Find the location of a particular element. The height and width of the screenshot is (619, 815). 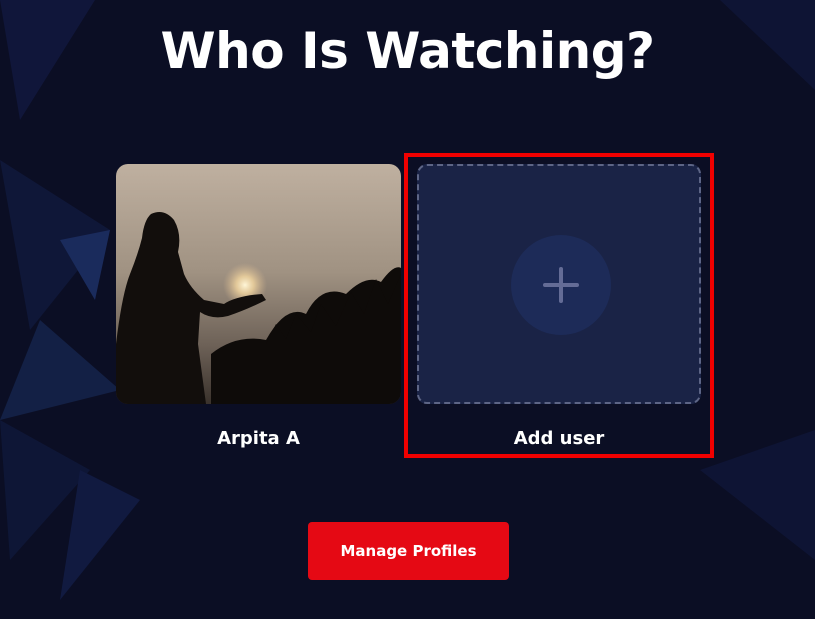

add-user-button is located at coordinates (559, 284).